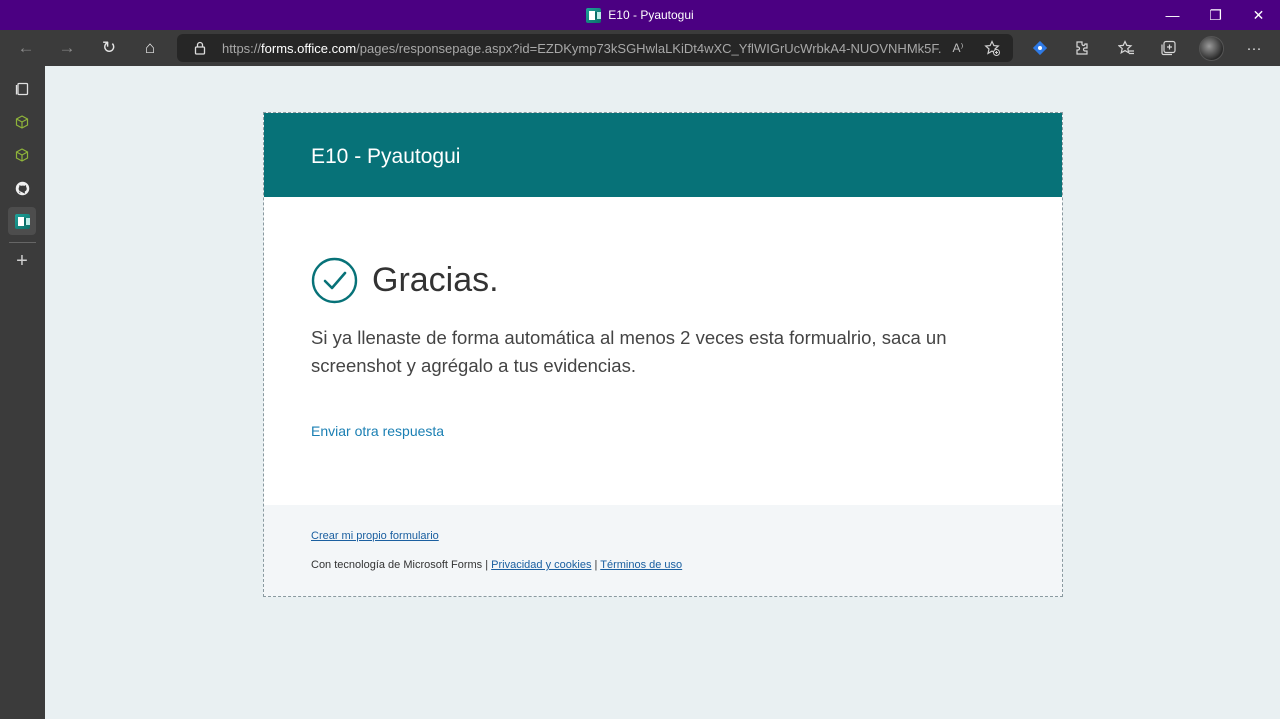 The height and width of the screenshot is (719, 1280). Describe the element at coordinates (1254, 48) in the screenshot. I see `more-menu-button: ···` at that location.